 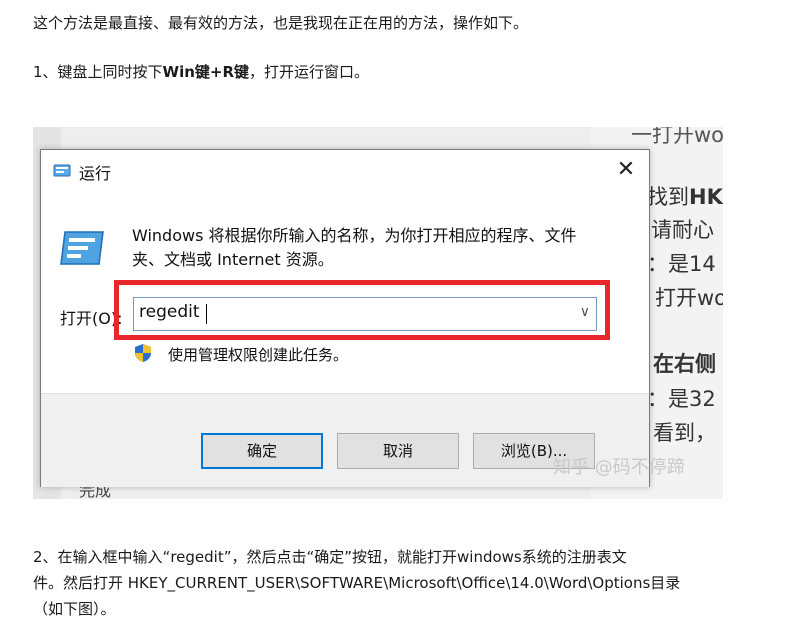 What do you see at coordinates (681, 264) in the screenshot?
I see `bg-fragment: ：是14` at bounding box center [681, 264].